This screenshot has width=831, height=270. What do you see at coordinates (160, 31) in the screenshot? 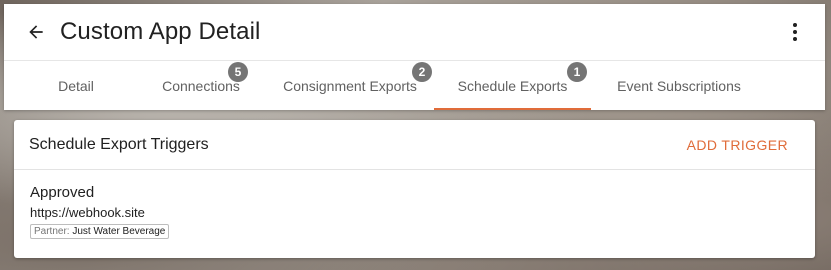
I see `page-title: Custom App Detail` at bounding box center [160, 31].